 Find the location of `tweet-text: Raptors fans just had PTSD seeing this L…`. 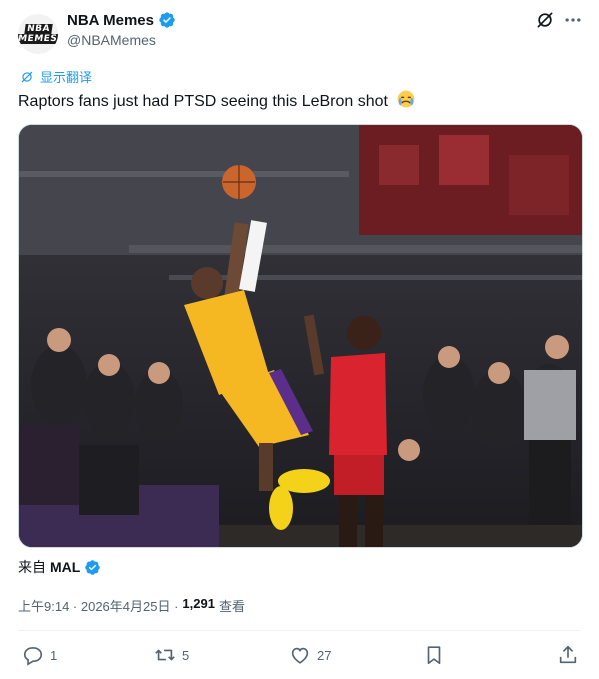

tweet-text: Raptors fans just had PTSD seeing this L… is located at coordinates (217, 100).